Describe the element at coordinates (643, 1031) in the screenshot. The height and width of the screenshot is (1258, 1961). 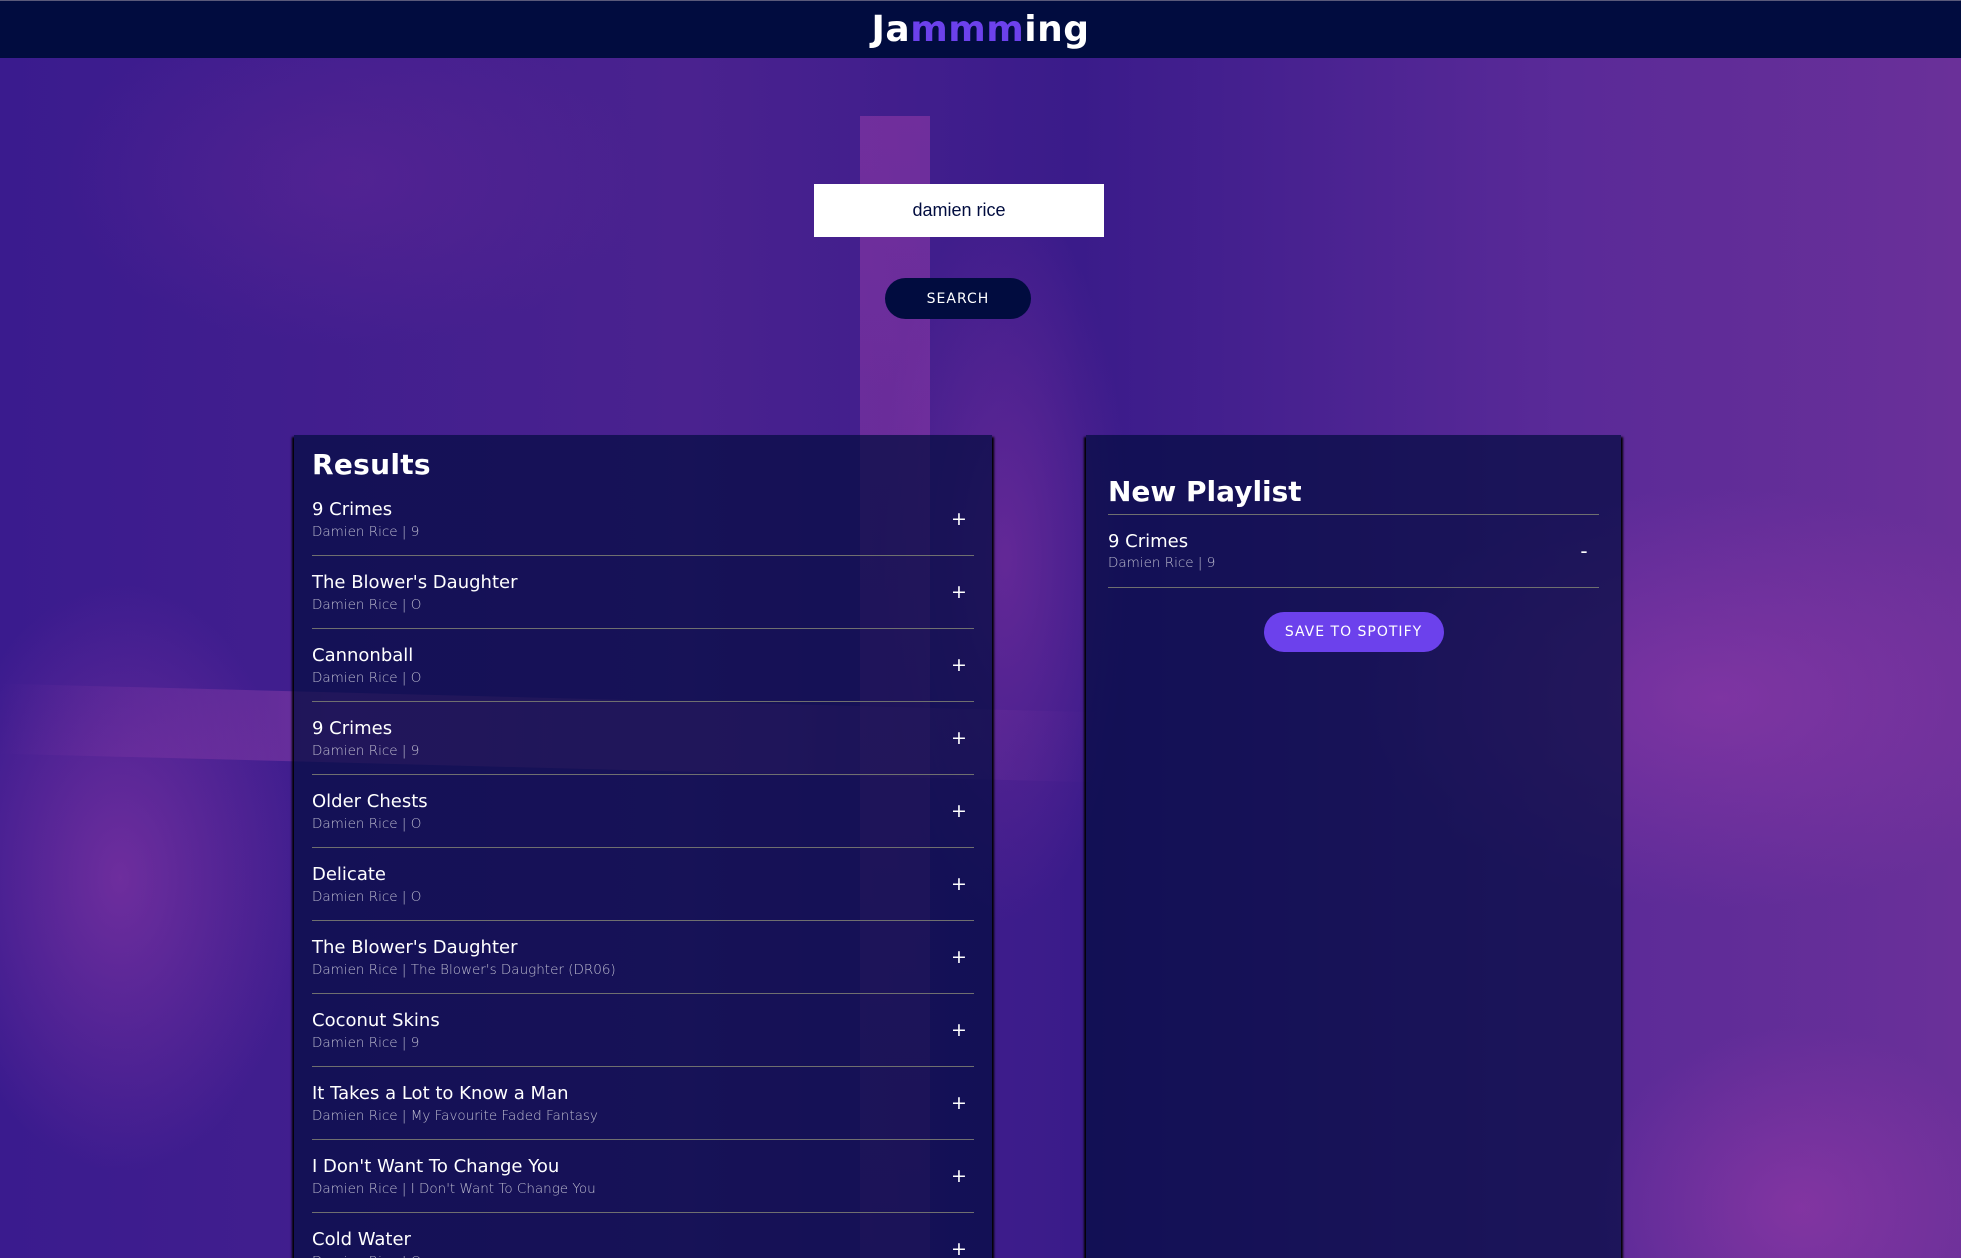
I see `track-row: Coconut Skins Damien Rice | 9 +` at that location.